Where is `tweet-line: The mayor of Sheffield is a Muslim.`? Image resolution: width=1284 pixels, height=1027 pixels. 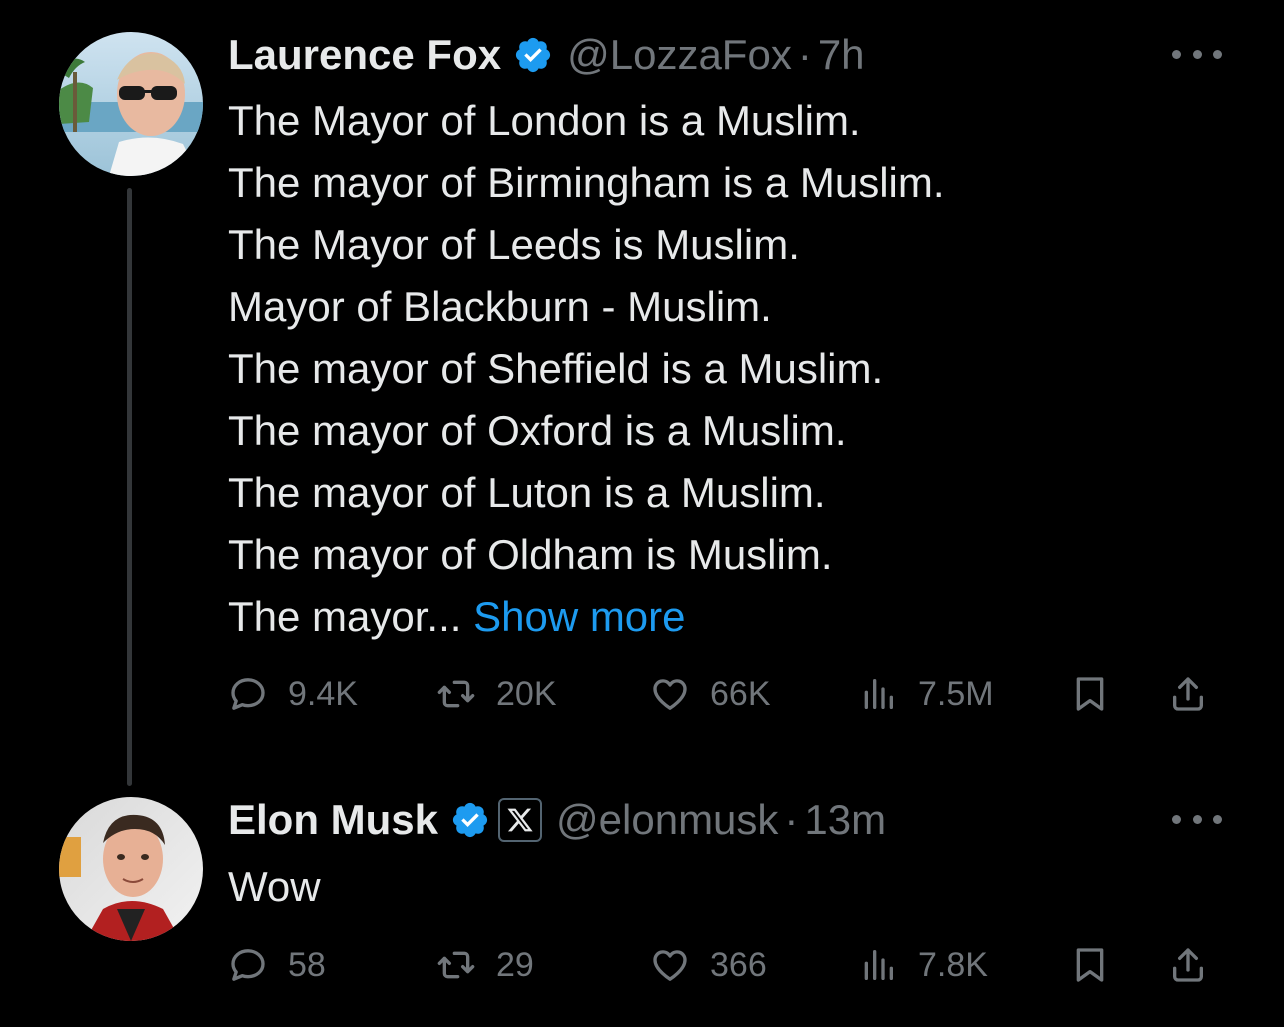 tweet-line: The mayor of Sheffield is a Muslim. is located at coordinates (556, 368).